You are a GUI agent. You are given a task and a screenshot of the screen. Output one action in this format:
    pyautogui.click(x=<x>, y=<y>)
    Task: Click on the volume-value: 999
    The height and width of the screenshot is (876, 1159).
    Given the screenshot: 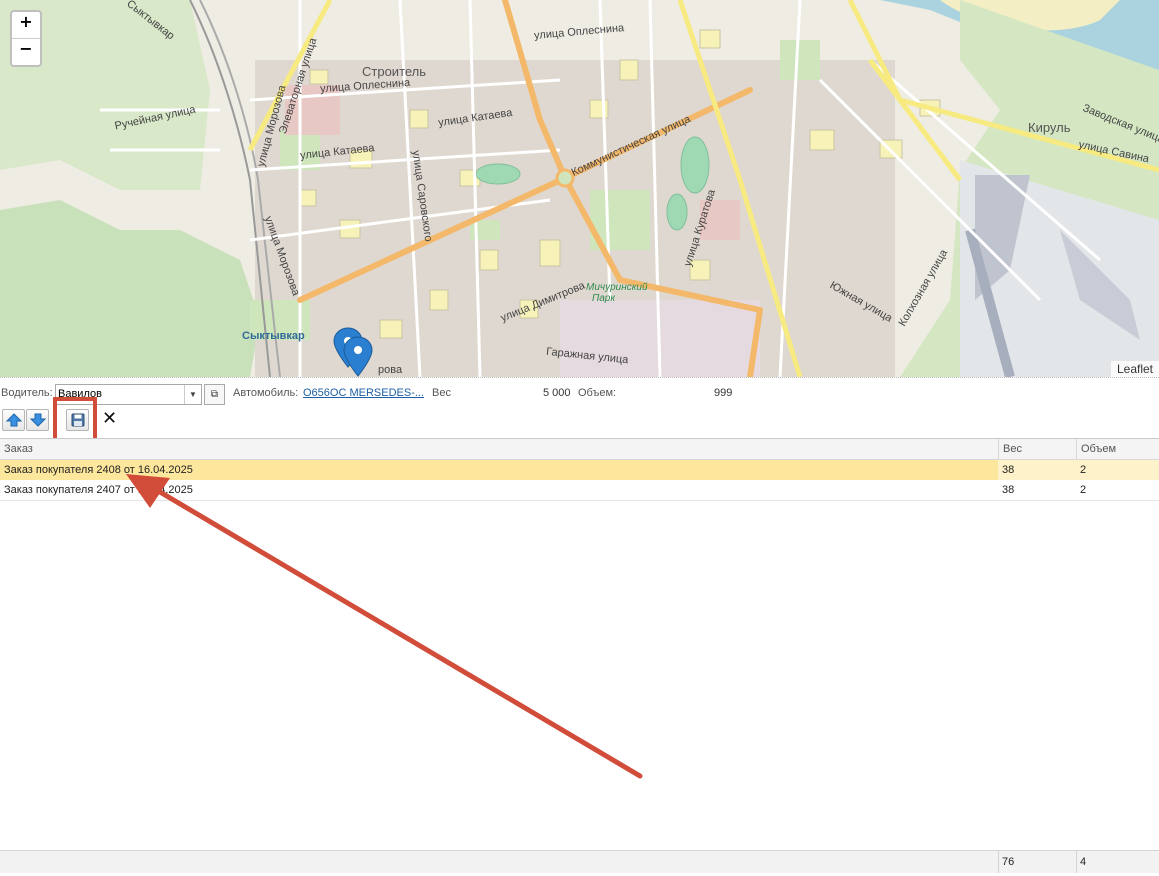 What is the action you would take?
    pyautogui.click(x=723, y=393)
    